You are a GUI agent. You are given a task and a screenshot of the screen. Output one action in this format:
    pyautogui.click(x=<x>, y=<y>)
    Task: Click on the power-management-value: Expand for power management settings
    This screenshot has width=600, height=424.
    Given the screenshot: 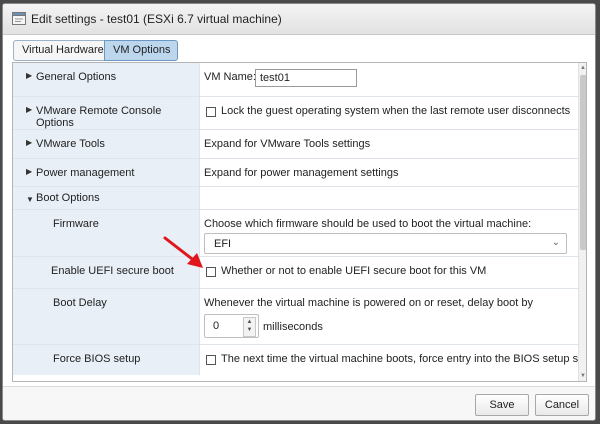 What is the action you would take?
    pyautogui.click(x=301, y=173)
    